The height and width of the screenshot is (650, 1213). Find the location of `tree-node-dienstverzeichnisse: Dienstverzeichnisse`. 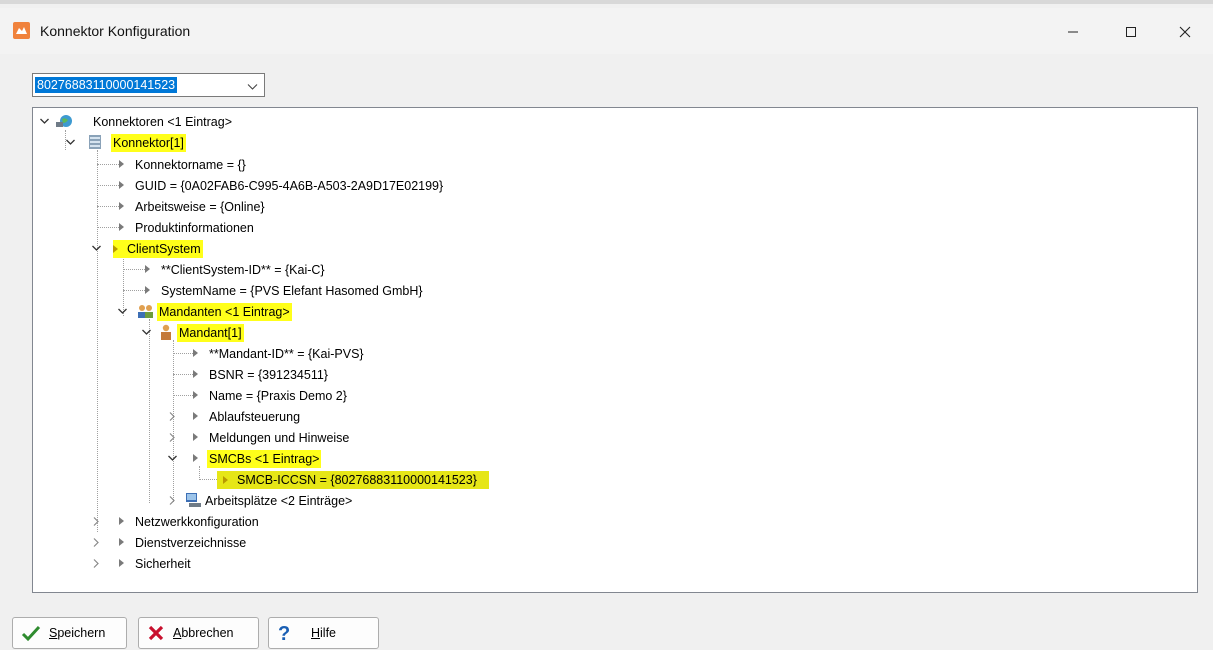

tree-node-dienstverzeichnisse: Dienstverzeichnisse is located at coordinates (169, 542).